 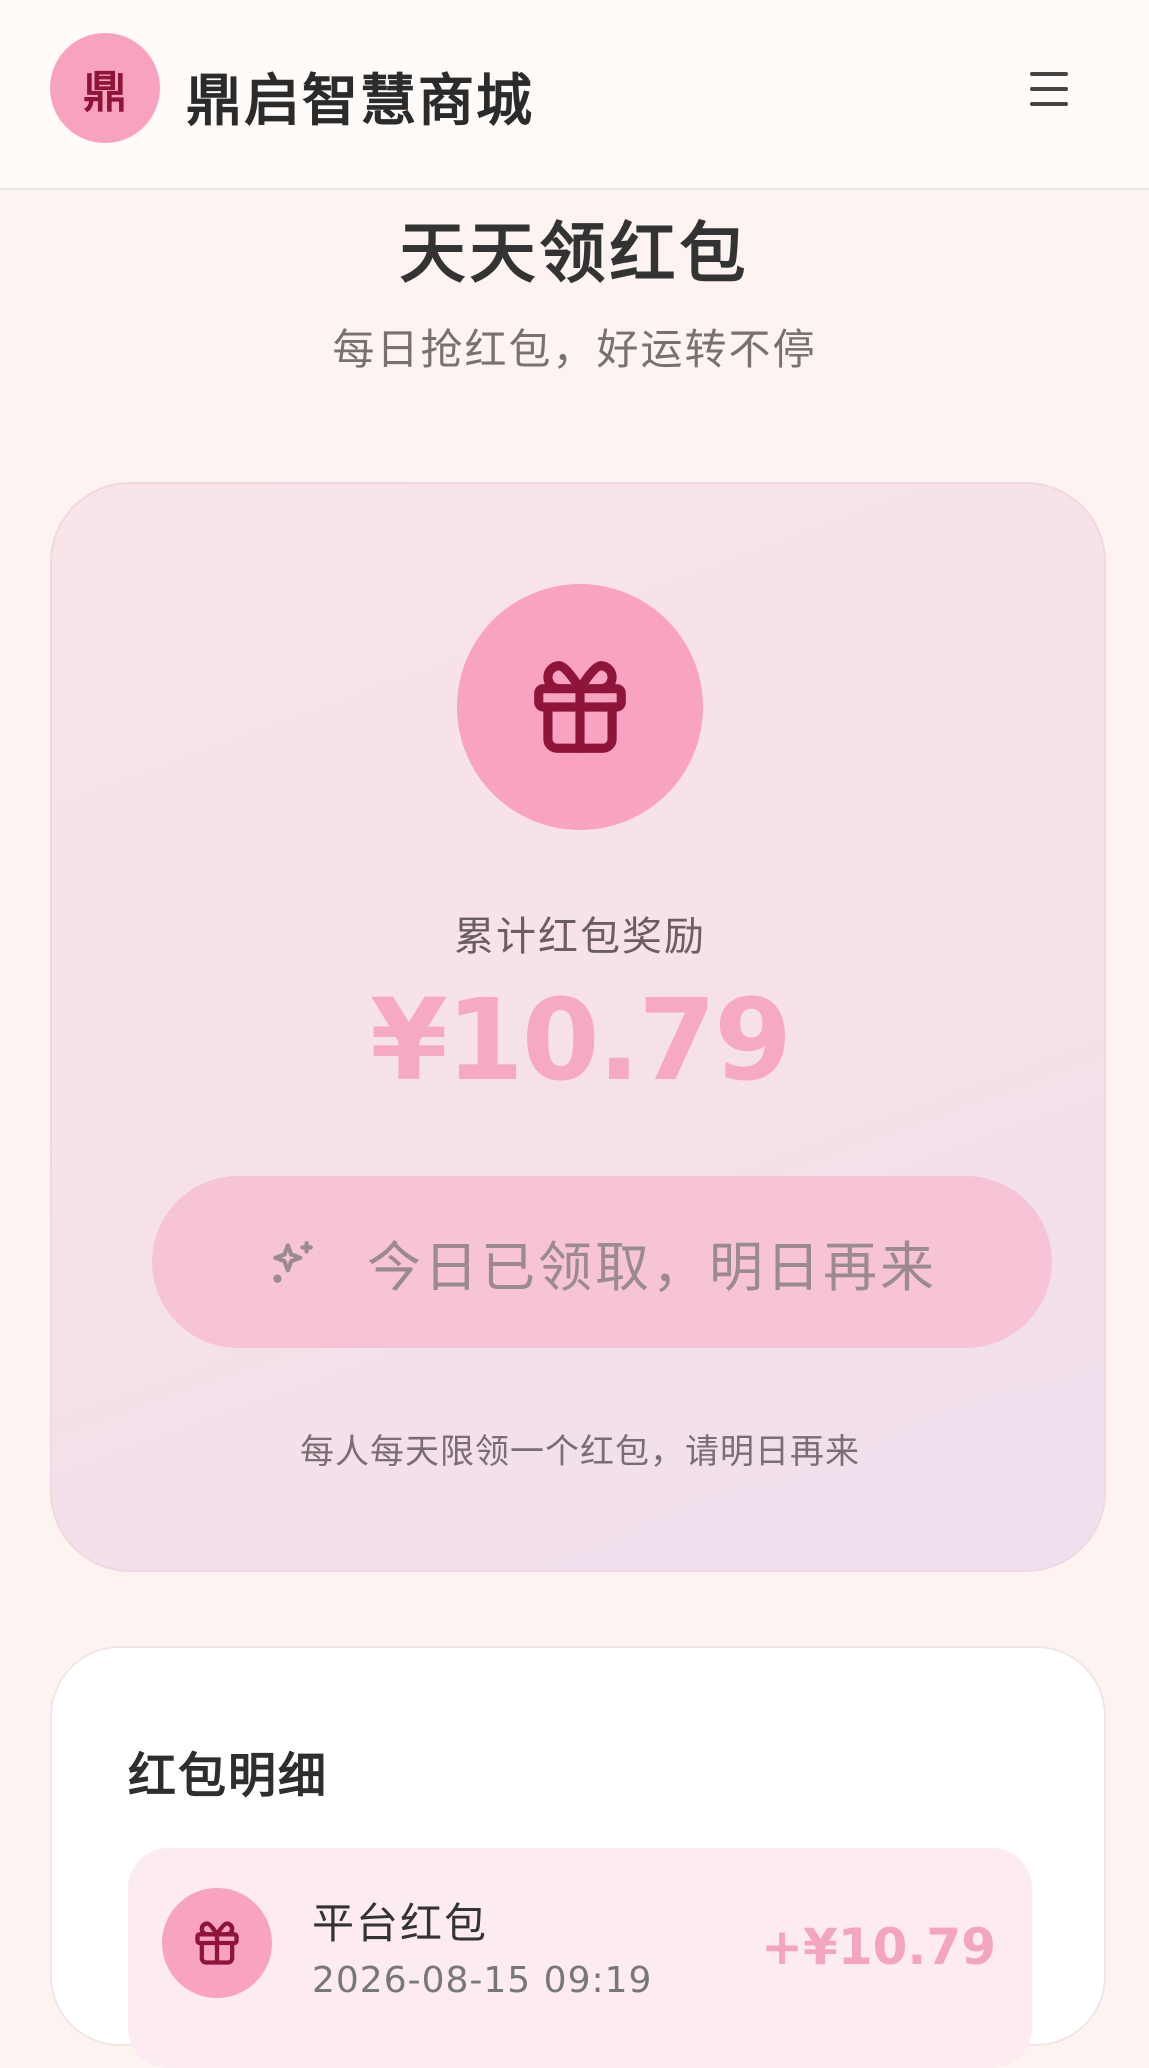 What do you see at coordinates (580, 1041) in the screenshot?
I see `reward-total-amount: ¥10.79` at bounding box center [580, 1041].